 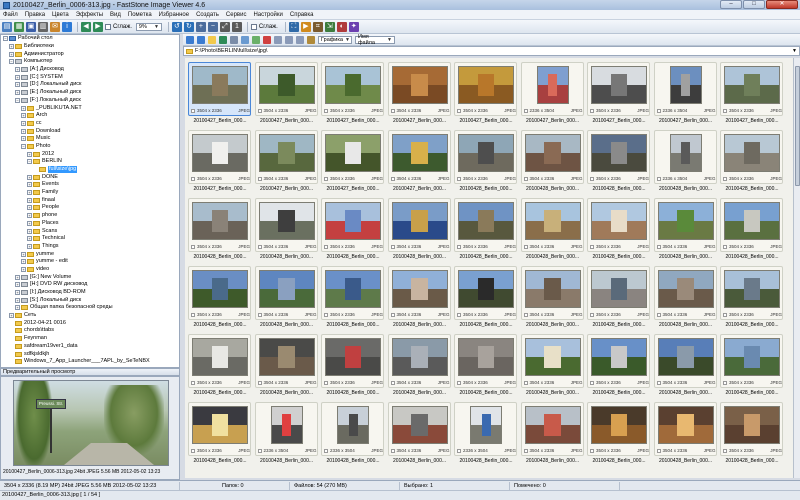 I want to click on tree-item: + yumme, so click(x=90, y=254).